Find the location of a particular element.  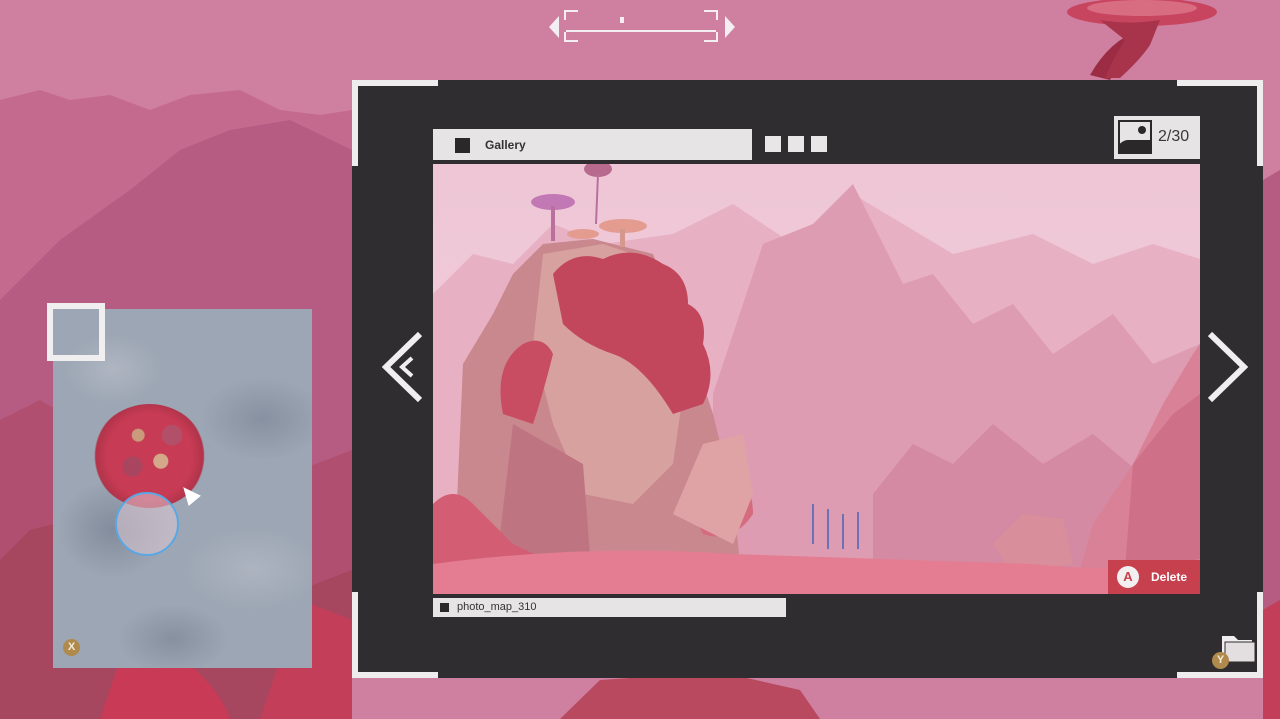

minimap: X is located at coordinates (182, 488).